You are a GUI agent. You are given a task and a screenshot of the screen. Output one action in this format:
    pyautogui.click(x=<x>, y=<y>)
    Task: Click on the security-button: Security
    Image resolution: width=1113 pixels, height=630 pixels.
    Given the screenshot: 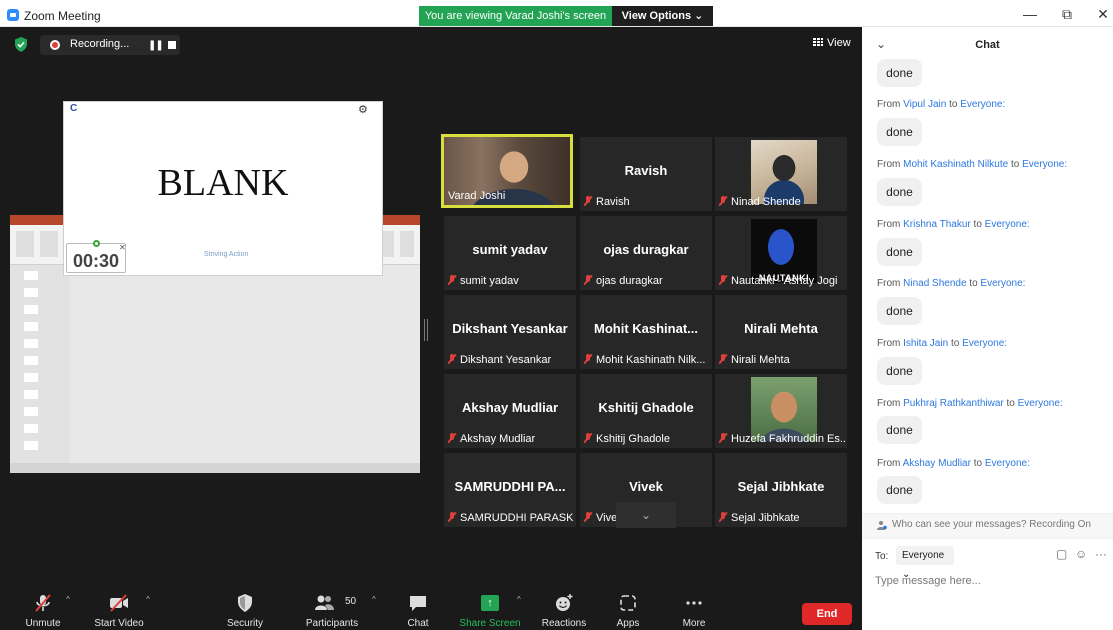 What is the action you would take?
    pyautogui.click(x=245, y=607)
    